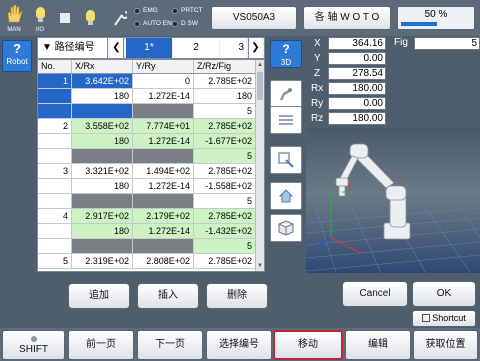  I want to click on scroll-thumb, so click(260, 86).